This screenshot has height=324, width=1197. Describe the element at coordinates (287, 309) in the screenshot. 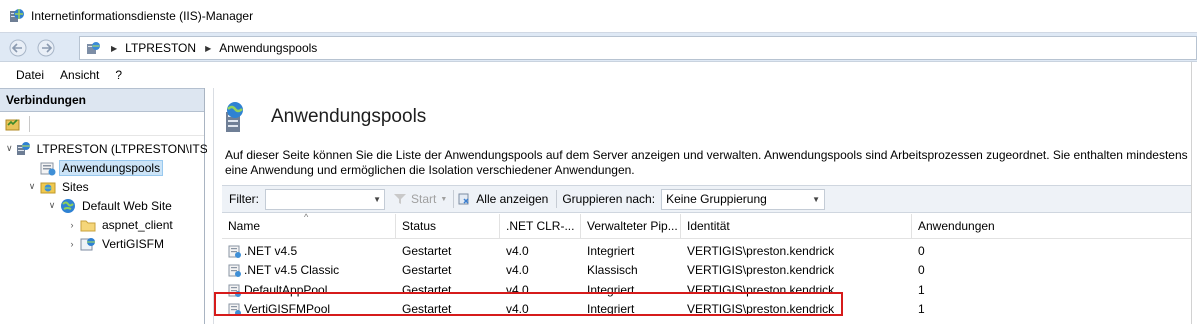

I see `pool-name: VertiGISFMPool` at that location.